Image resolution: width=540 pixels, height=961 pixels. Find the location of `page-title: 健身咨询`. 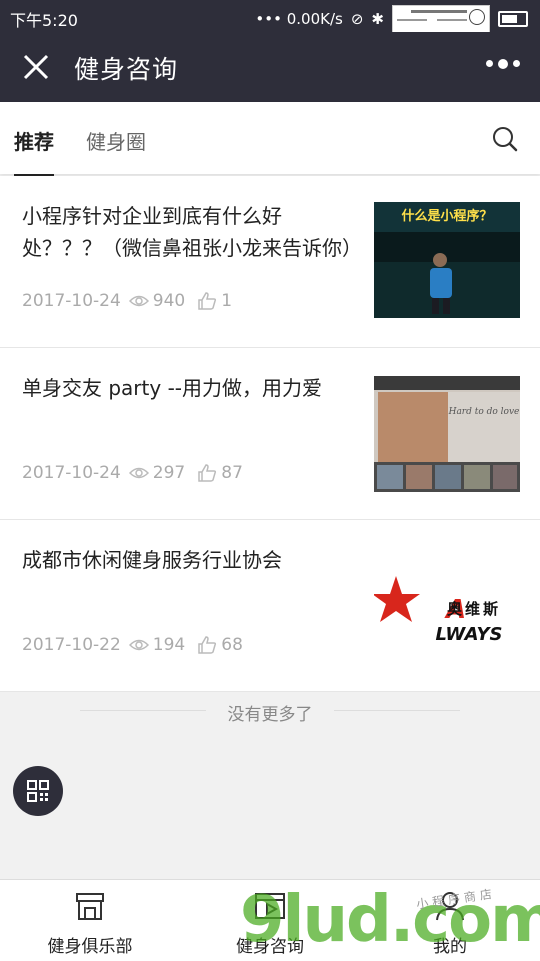

page-title: 健身咨询 is located at coordinates (126, 69).